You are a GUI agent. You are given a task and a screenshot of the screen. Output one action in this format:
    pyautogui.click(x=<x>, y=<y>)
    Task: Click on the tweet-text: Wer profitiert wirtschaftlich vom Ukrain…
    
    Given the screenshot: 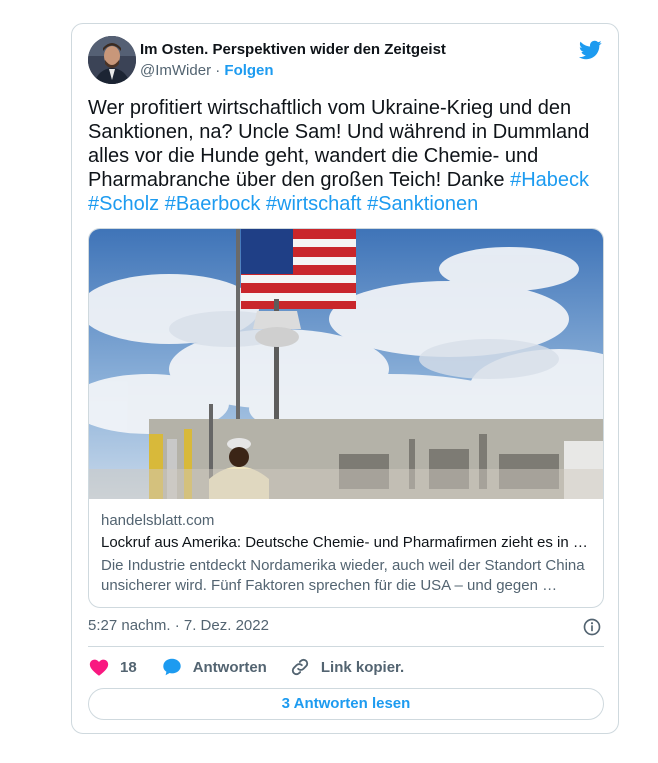 What is the action you would take?
    pyautogui.click(x=344, y=156)
    